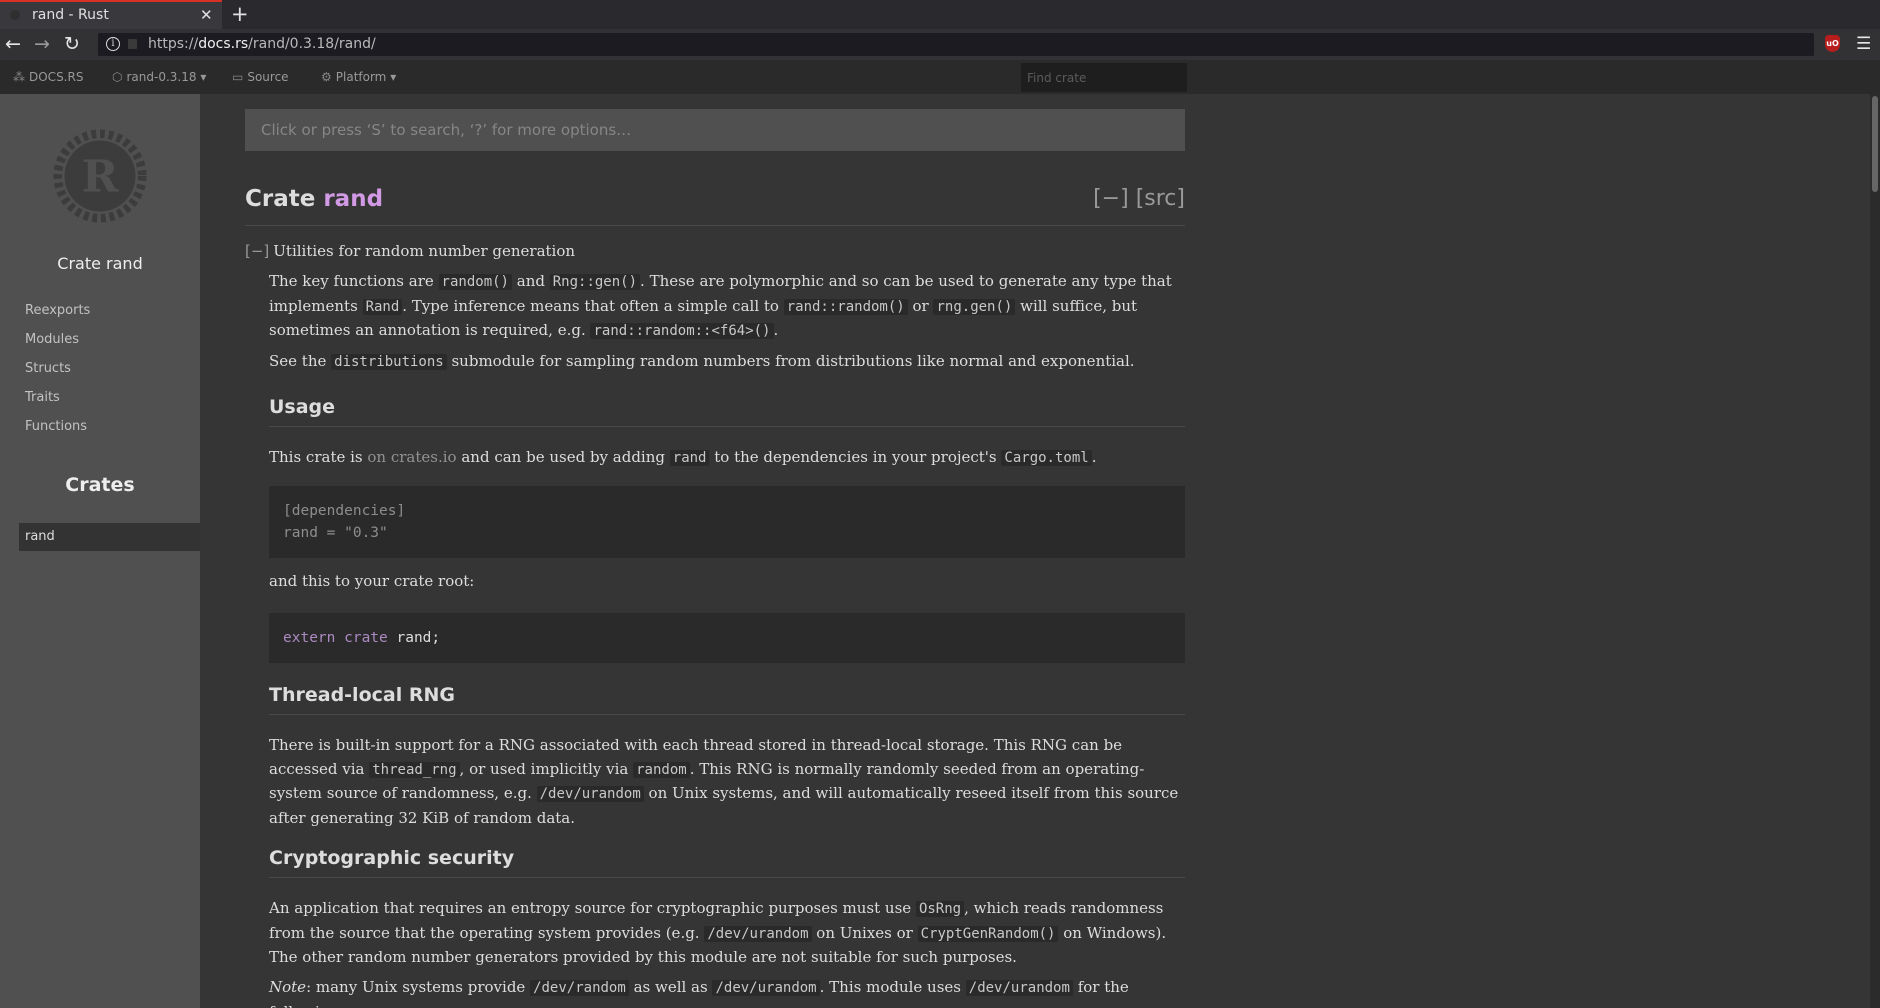 Image resolution: width=1880 pixels, height=1008 pixels. Describe the element at coordinates (727, 638) in the screenshot. I see `code-block-extern-crate: extern crate rand;` at that location.